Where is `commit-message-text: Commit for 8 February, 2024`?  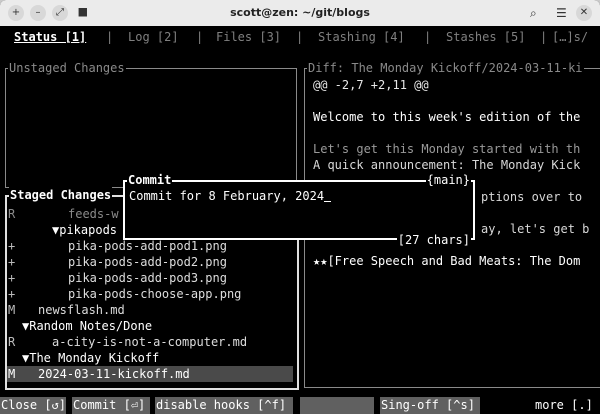 commit-message-text: Commit for 8 February, 2024 is located at coordinates (227, 196).